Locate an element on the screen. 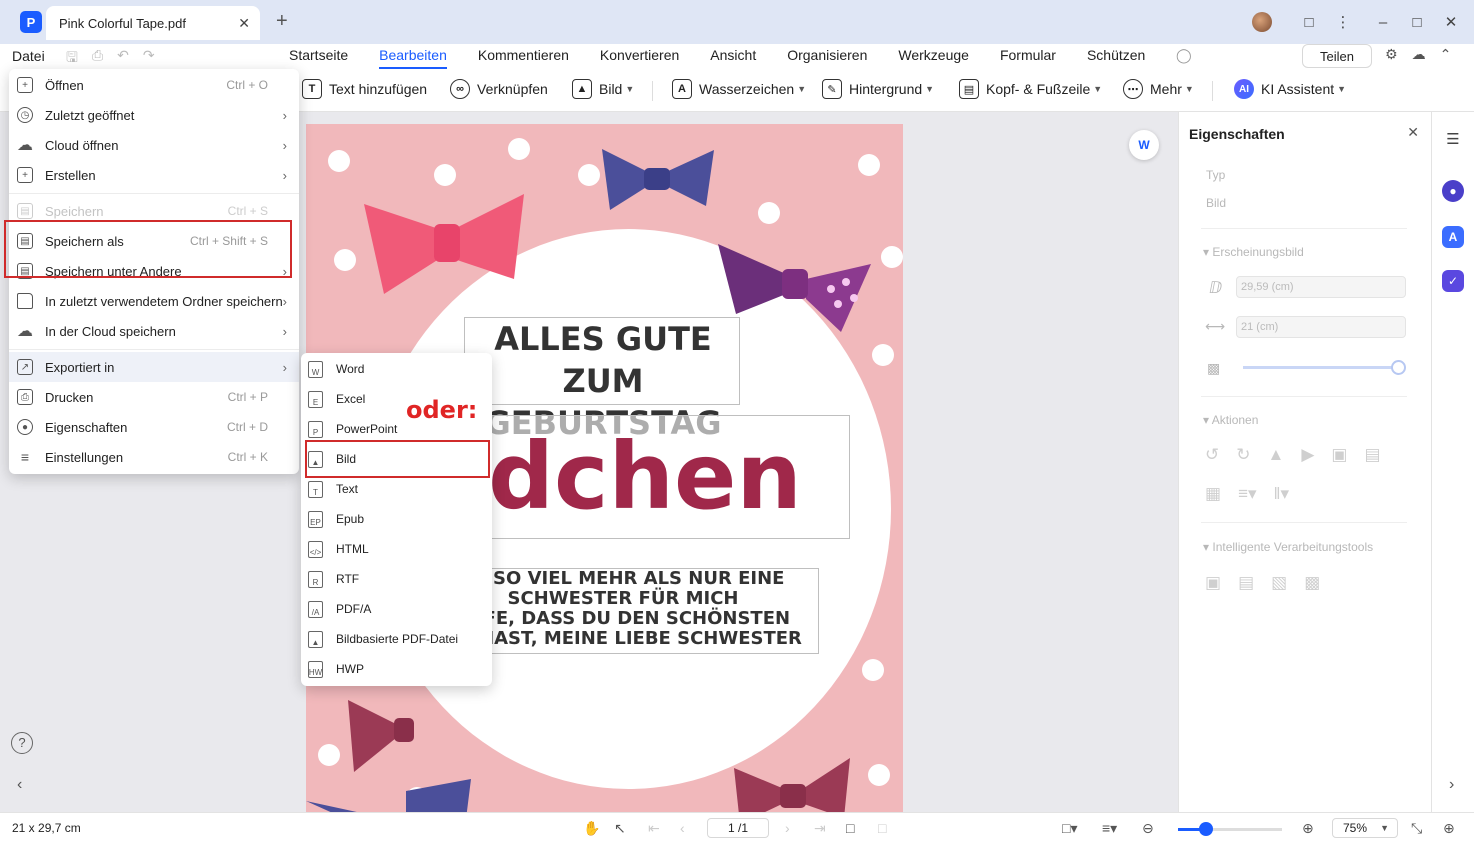  page-display-icon: □▾ is located at coordinates (1069, 828).